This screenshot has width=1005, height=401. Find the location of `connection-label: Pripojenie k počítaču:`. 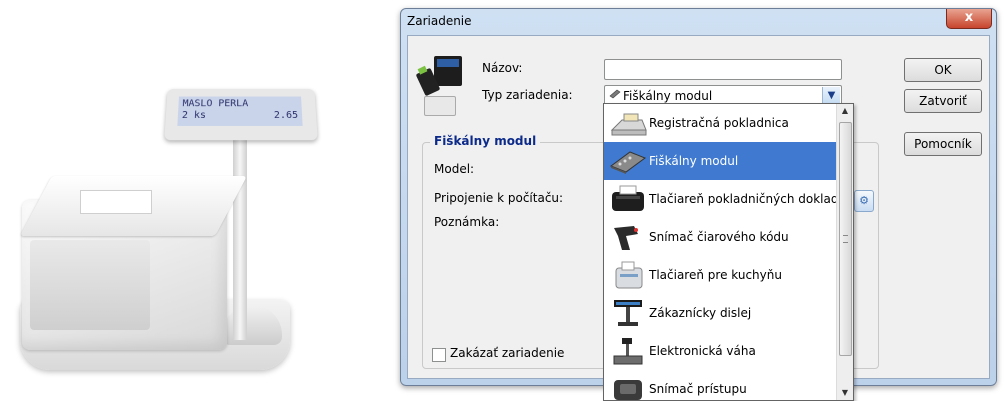

connection-label: Pripojenie k počítaču: is located at coordinates (499, 198).